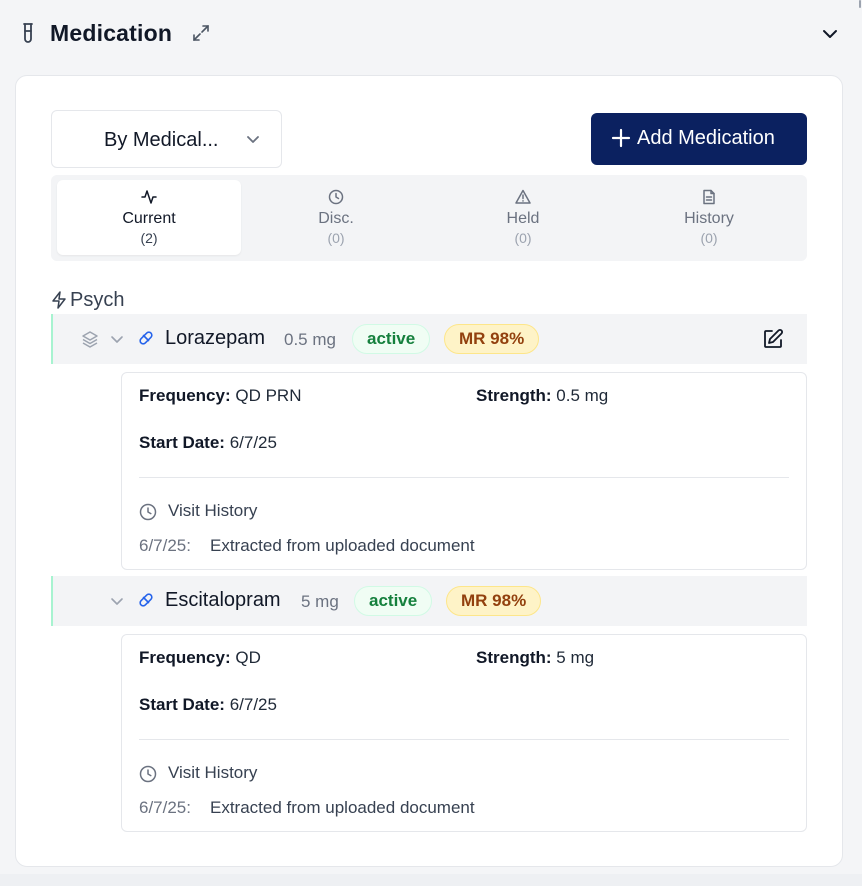 This screenshot has height=886, width=862. Describe the element at coordinates (268, 395) in the screenshot. I see `frequency-value: QD PRN` at that location.